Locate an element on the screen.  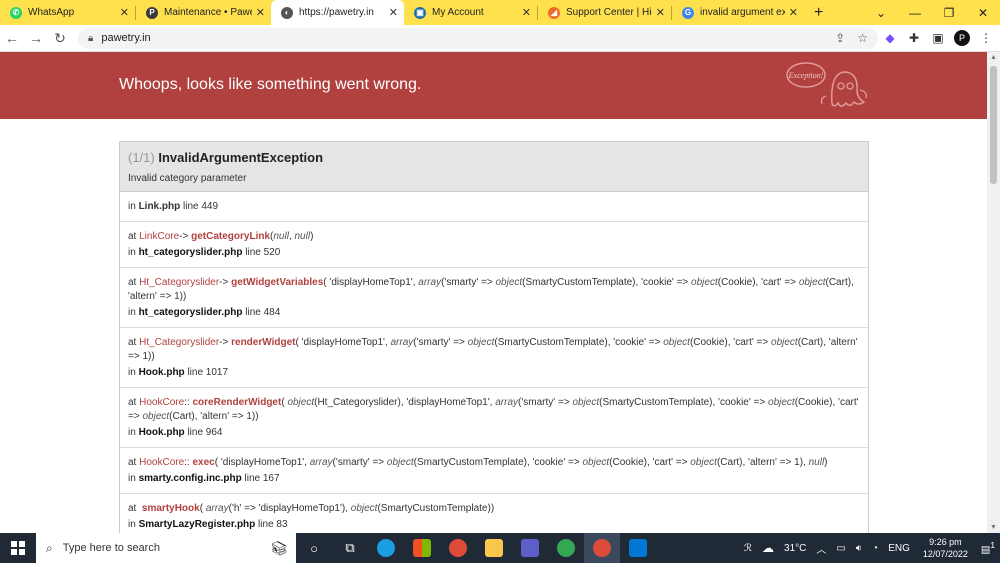
vscode-icon is located at coordinates (638, 548).